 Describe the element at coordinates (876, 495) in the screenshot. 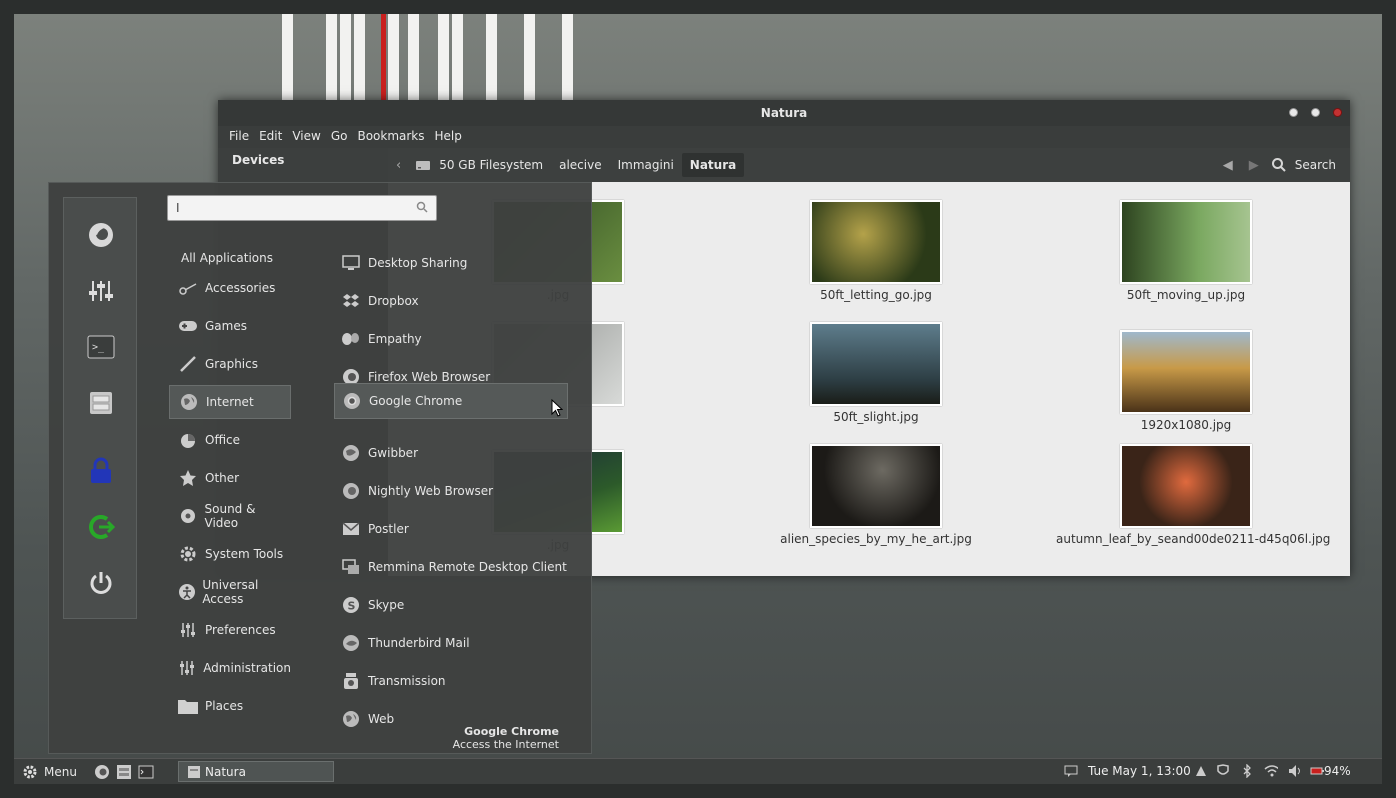

I see `file-item: alien_species_by_my_he_art.jpg` at that location.